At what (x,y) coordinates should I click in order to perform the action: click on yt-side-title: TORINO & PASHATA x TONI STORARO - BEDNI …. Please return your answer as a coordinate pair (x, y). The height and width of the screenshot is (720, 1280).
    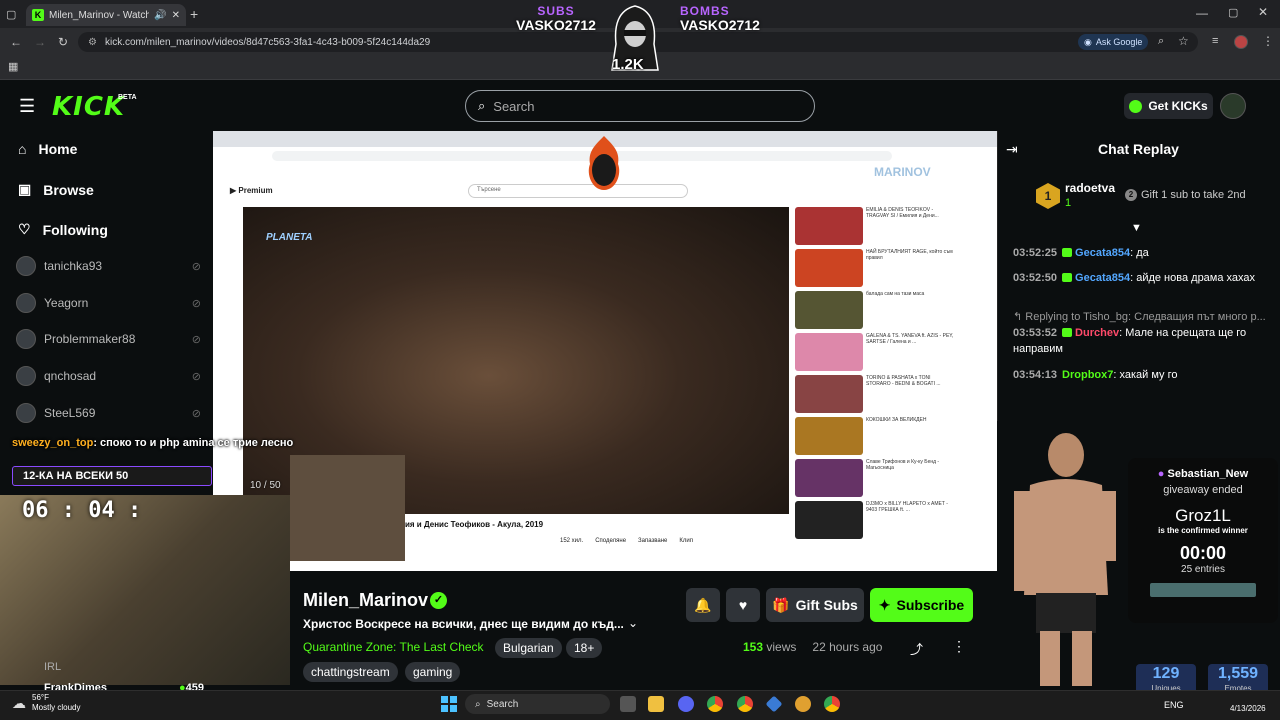
    Looking at the image, I should click on (903, 381).